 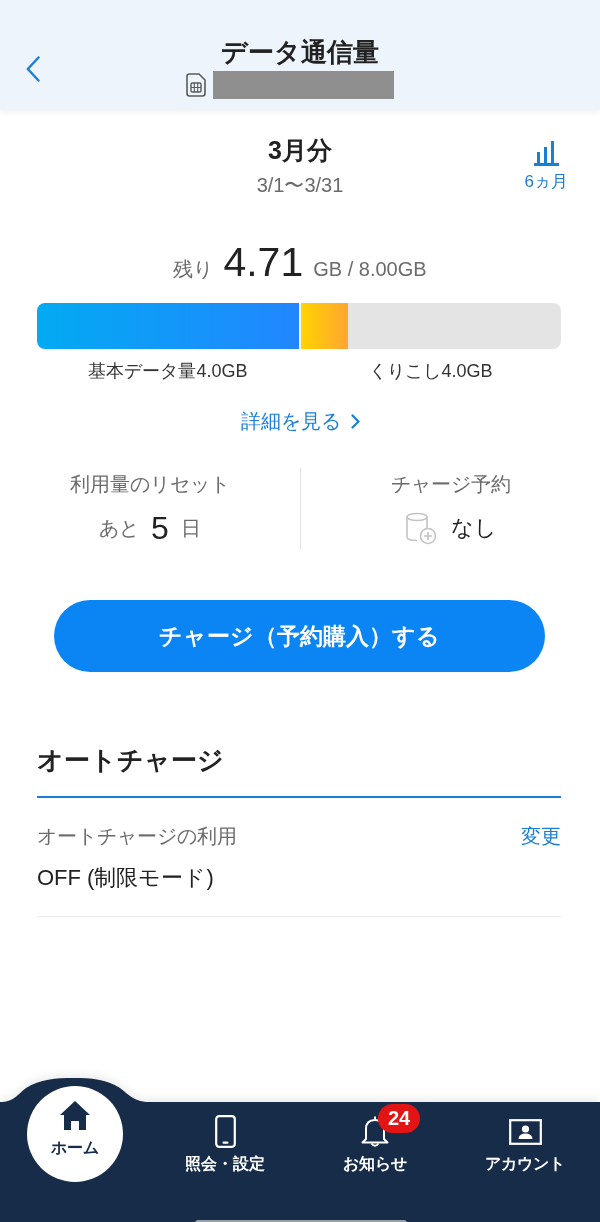 What do you see at coordinates (300, 150) in the screenshot?
I see `month-title: 3月分` at bounding box center [300, 150].